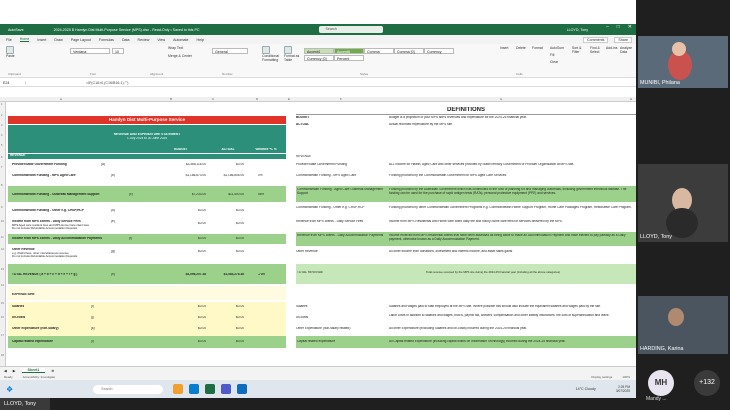 This screenshot has width=730, height=410. I want to click on prev-sheet-icon: ◀, so click(5, 371).